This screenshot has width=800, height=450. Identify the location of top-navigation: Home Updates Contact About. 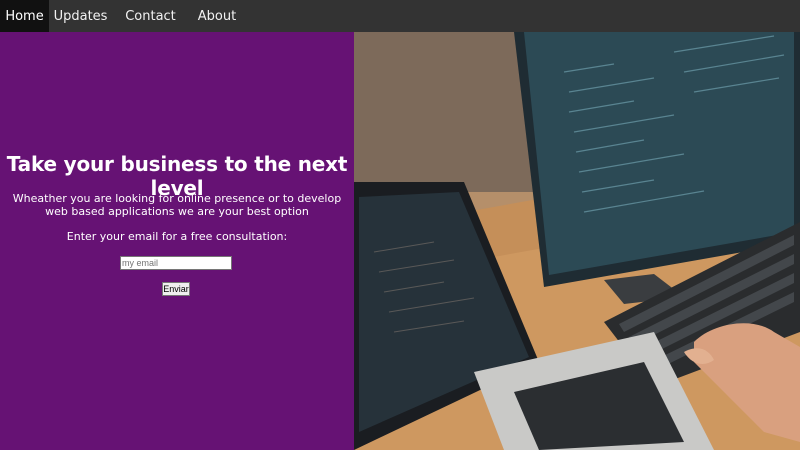
(400, 16).